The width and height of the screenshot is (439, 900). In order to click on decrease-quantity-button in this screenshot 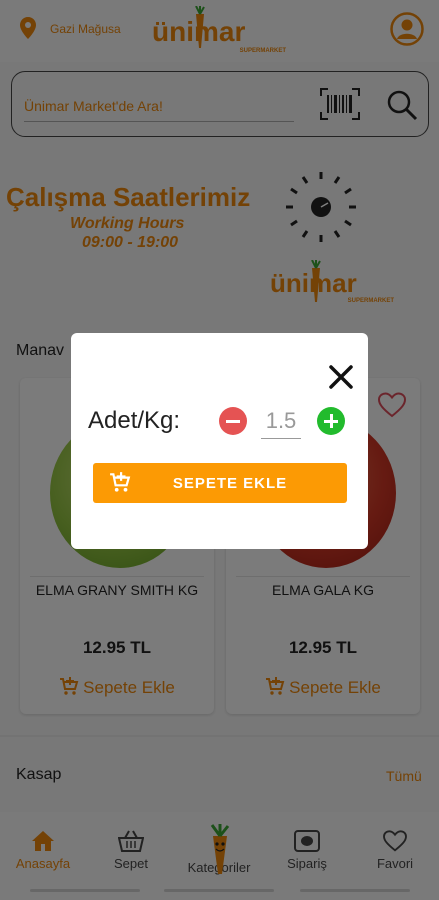, I will do `click(233, 421)`.